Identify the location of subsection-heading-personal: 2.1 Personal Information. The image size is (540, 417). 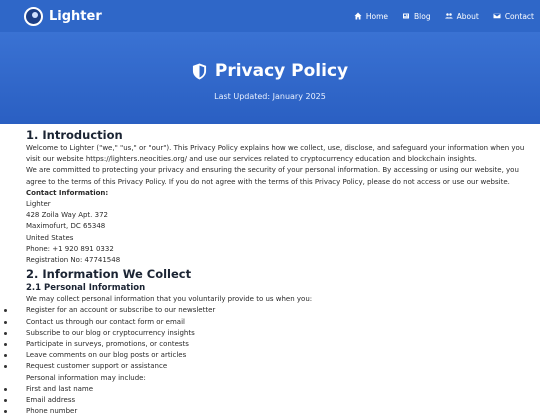
(86, 288).